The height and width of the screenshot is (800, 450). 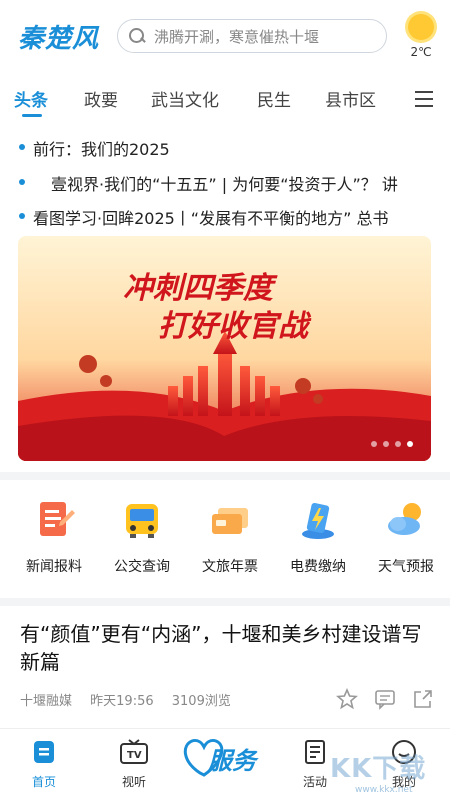 What do you see at coordinates (318, 567) in the screenshot?
I see `service-label: 电费缴纳` at bounding box center [318, 567].